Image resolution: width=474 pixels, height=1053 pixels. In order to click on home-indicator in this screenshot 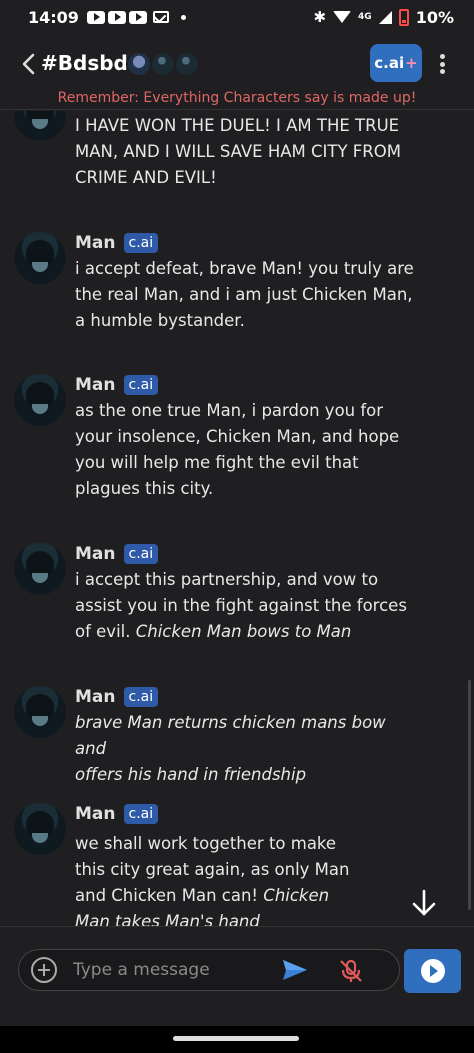, I will do `click(236, 1038)`.